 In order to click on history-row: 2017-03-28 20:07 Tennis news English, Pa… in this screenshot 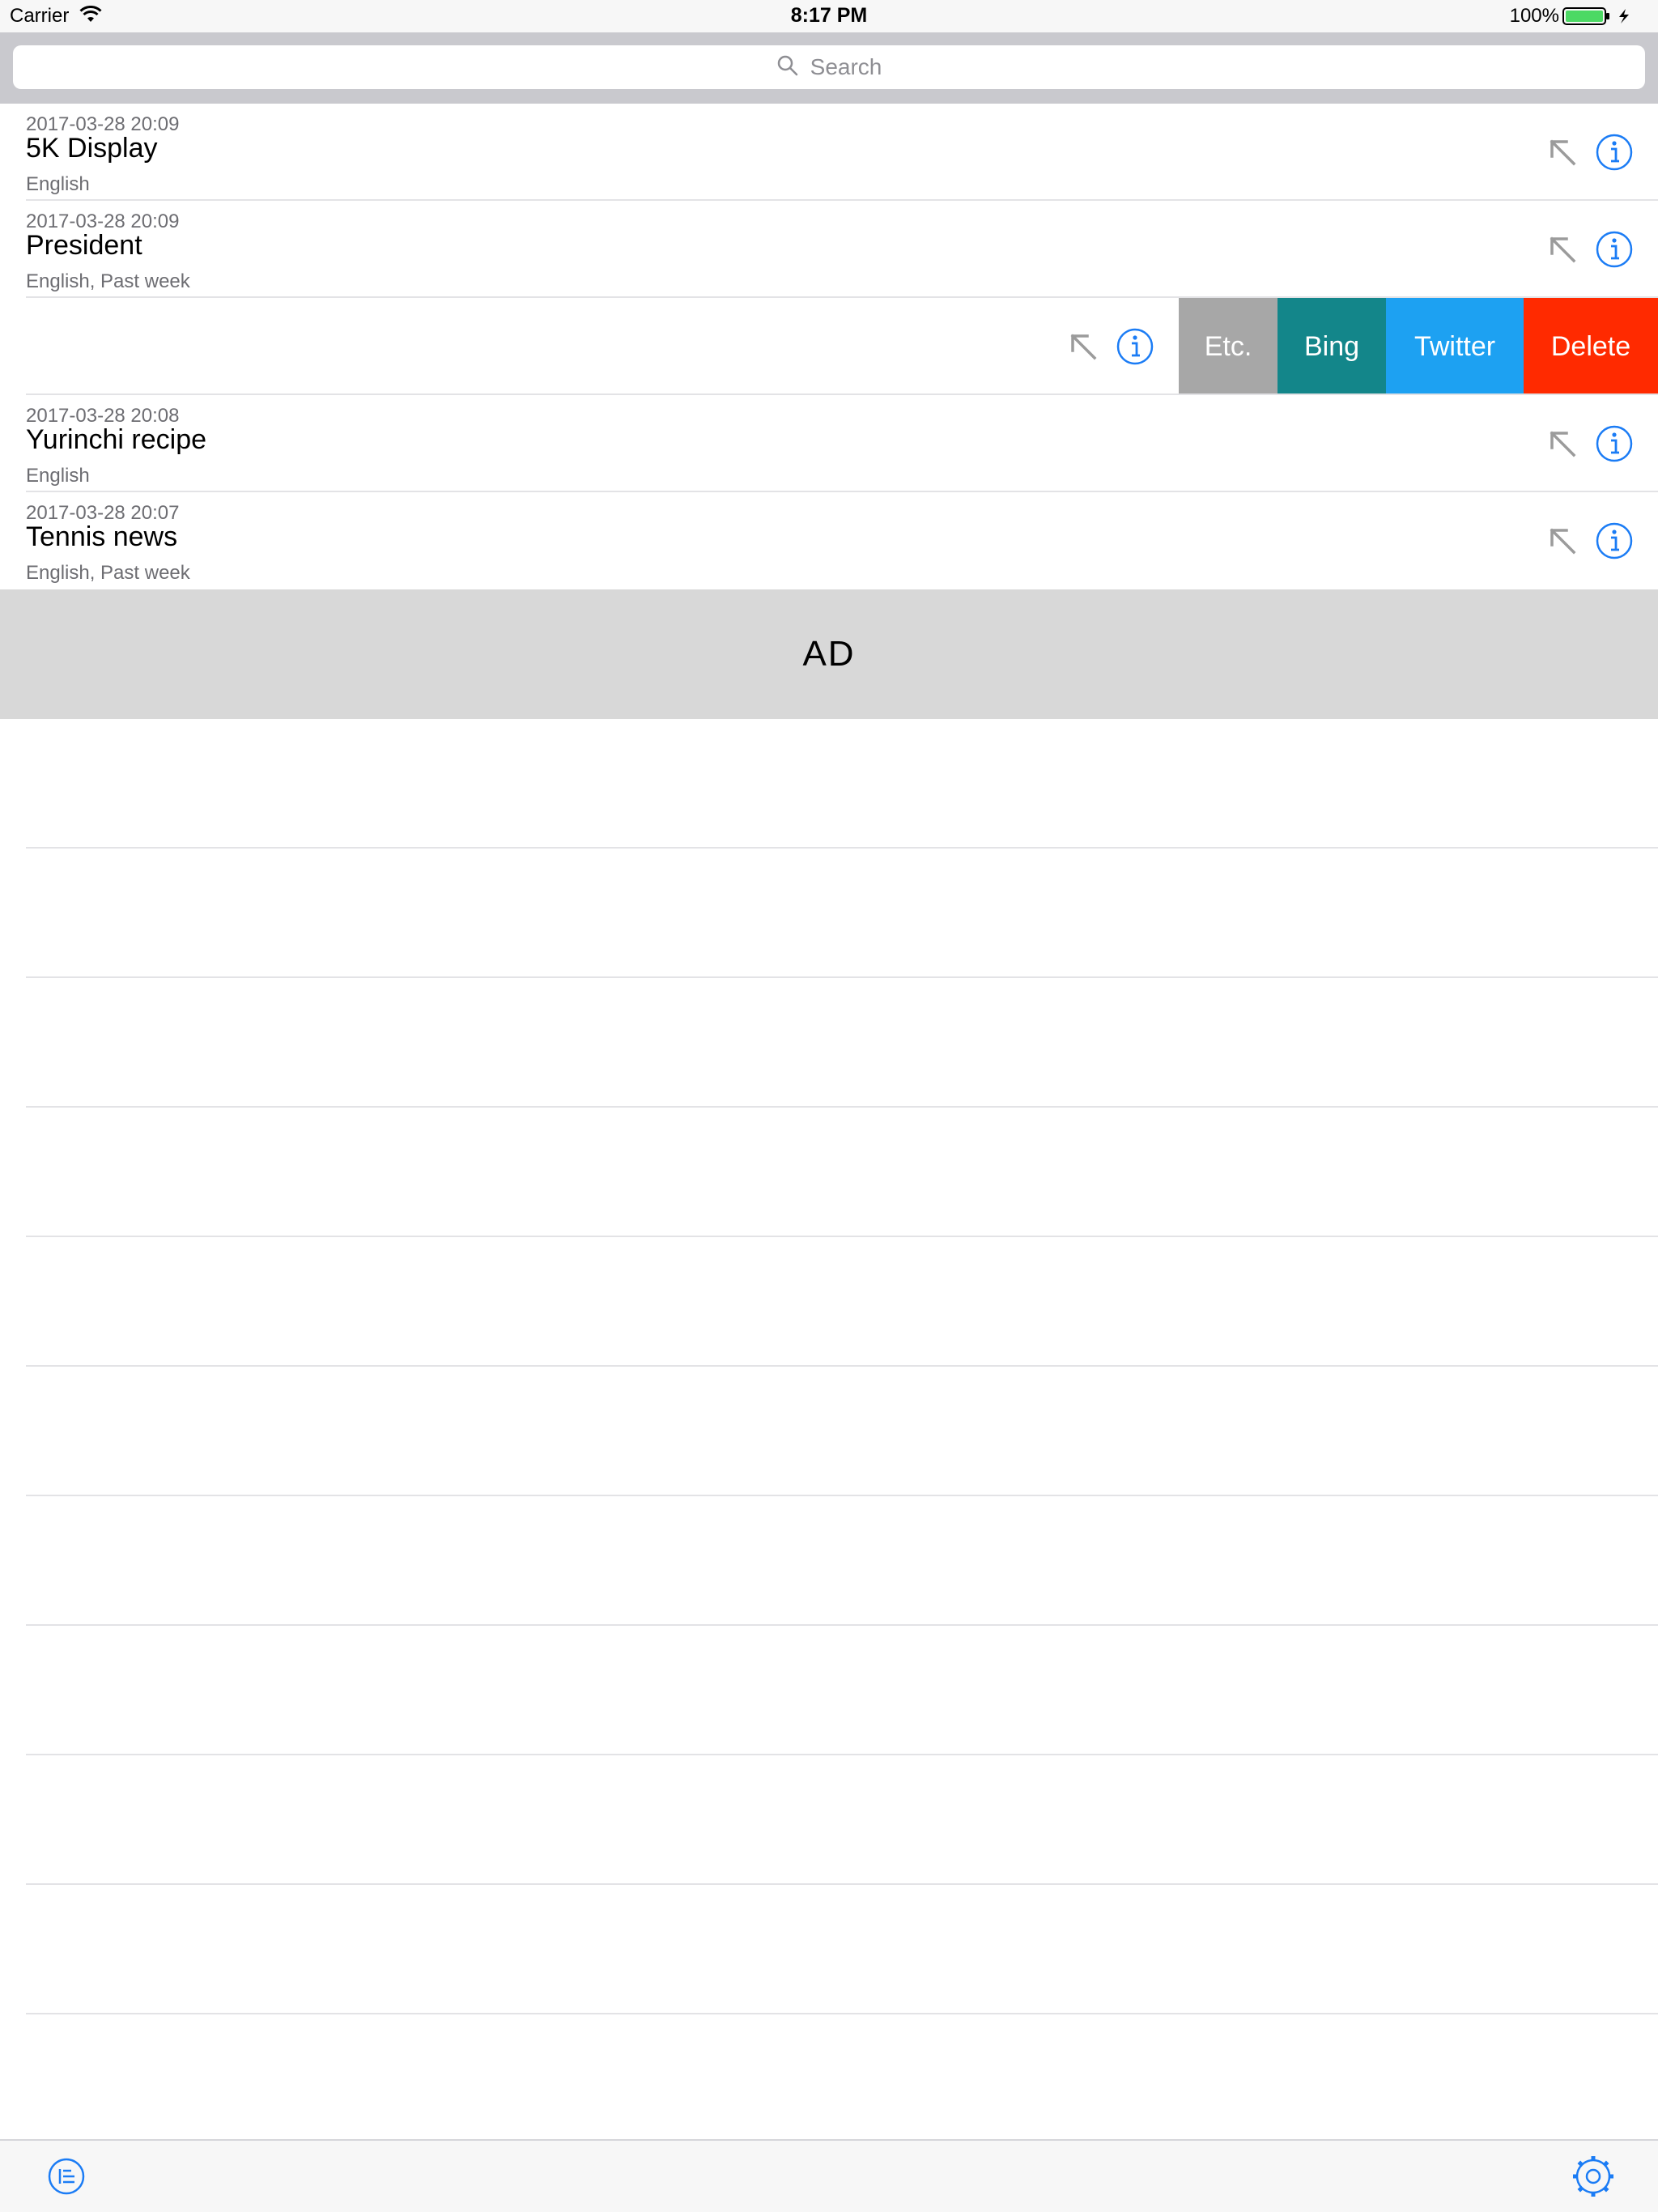, I will do `click(829, 540)`.